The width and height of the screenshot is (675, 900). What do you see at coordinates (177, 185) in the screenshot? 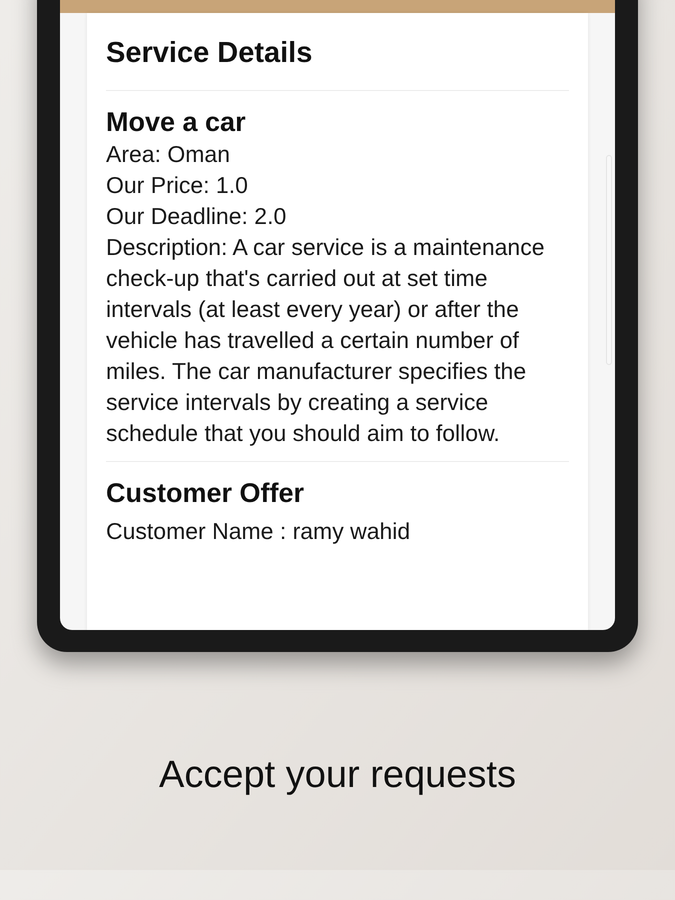
I see `detail-text: Our Price: 1.0` at bounding box center [177, 185].